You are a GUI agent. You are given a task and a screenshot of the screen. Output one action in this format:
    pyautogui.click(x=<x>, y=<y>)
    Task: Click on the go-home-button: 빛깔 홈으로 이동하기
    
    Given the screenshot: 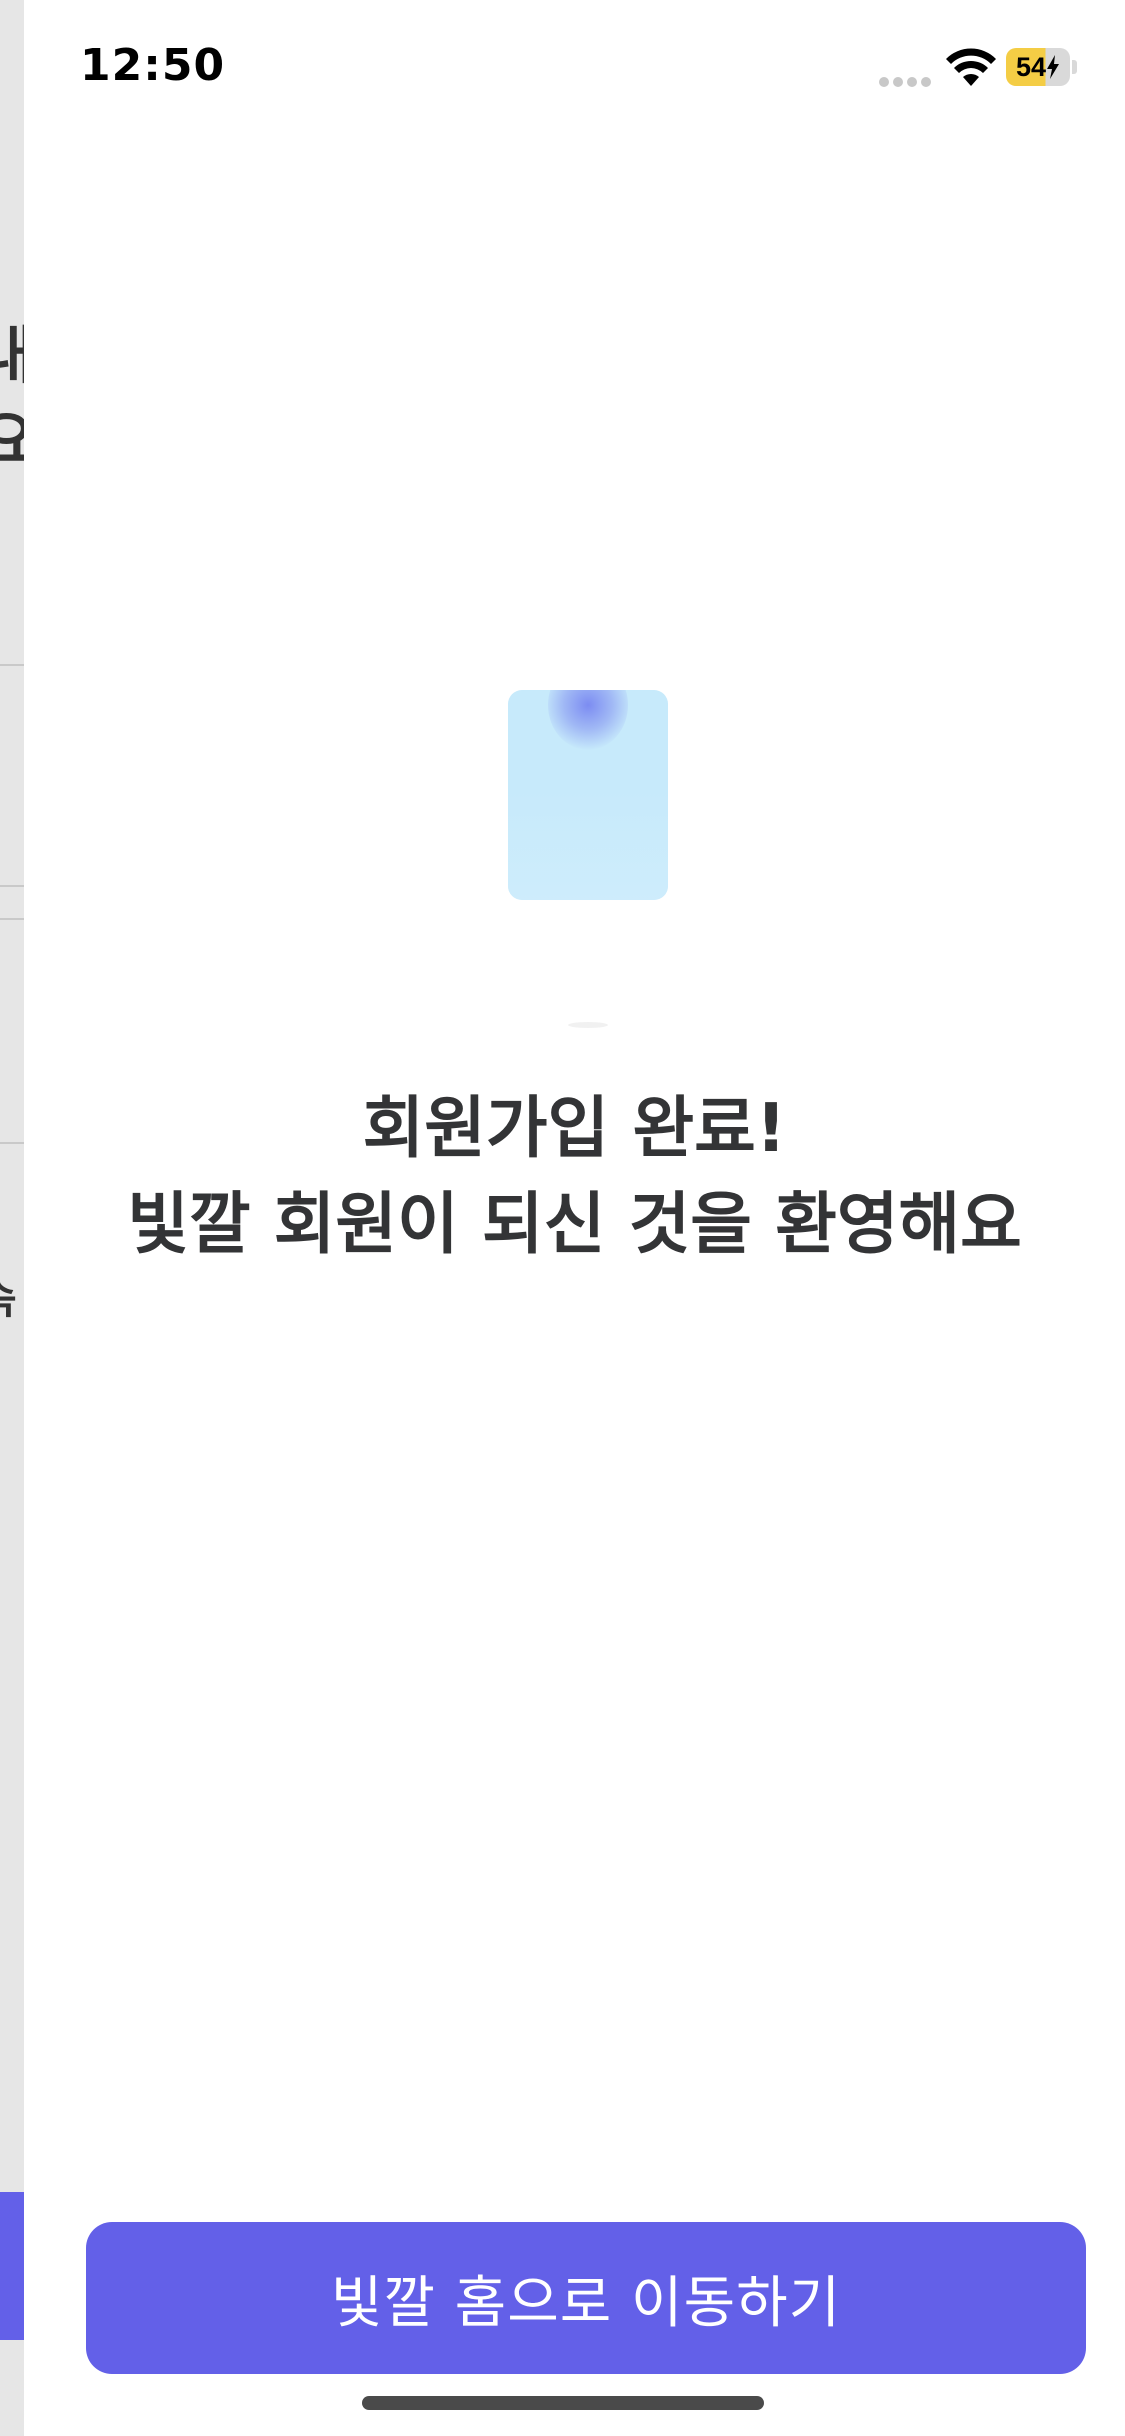 What is the action you would take?
    pyautogui.click(x=586, y=2298)
    